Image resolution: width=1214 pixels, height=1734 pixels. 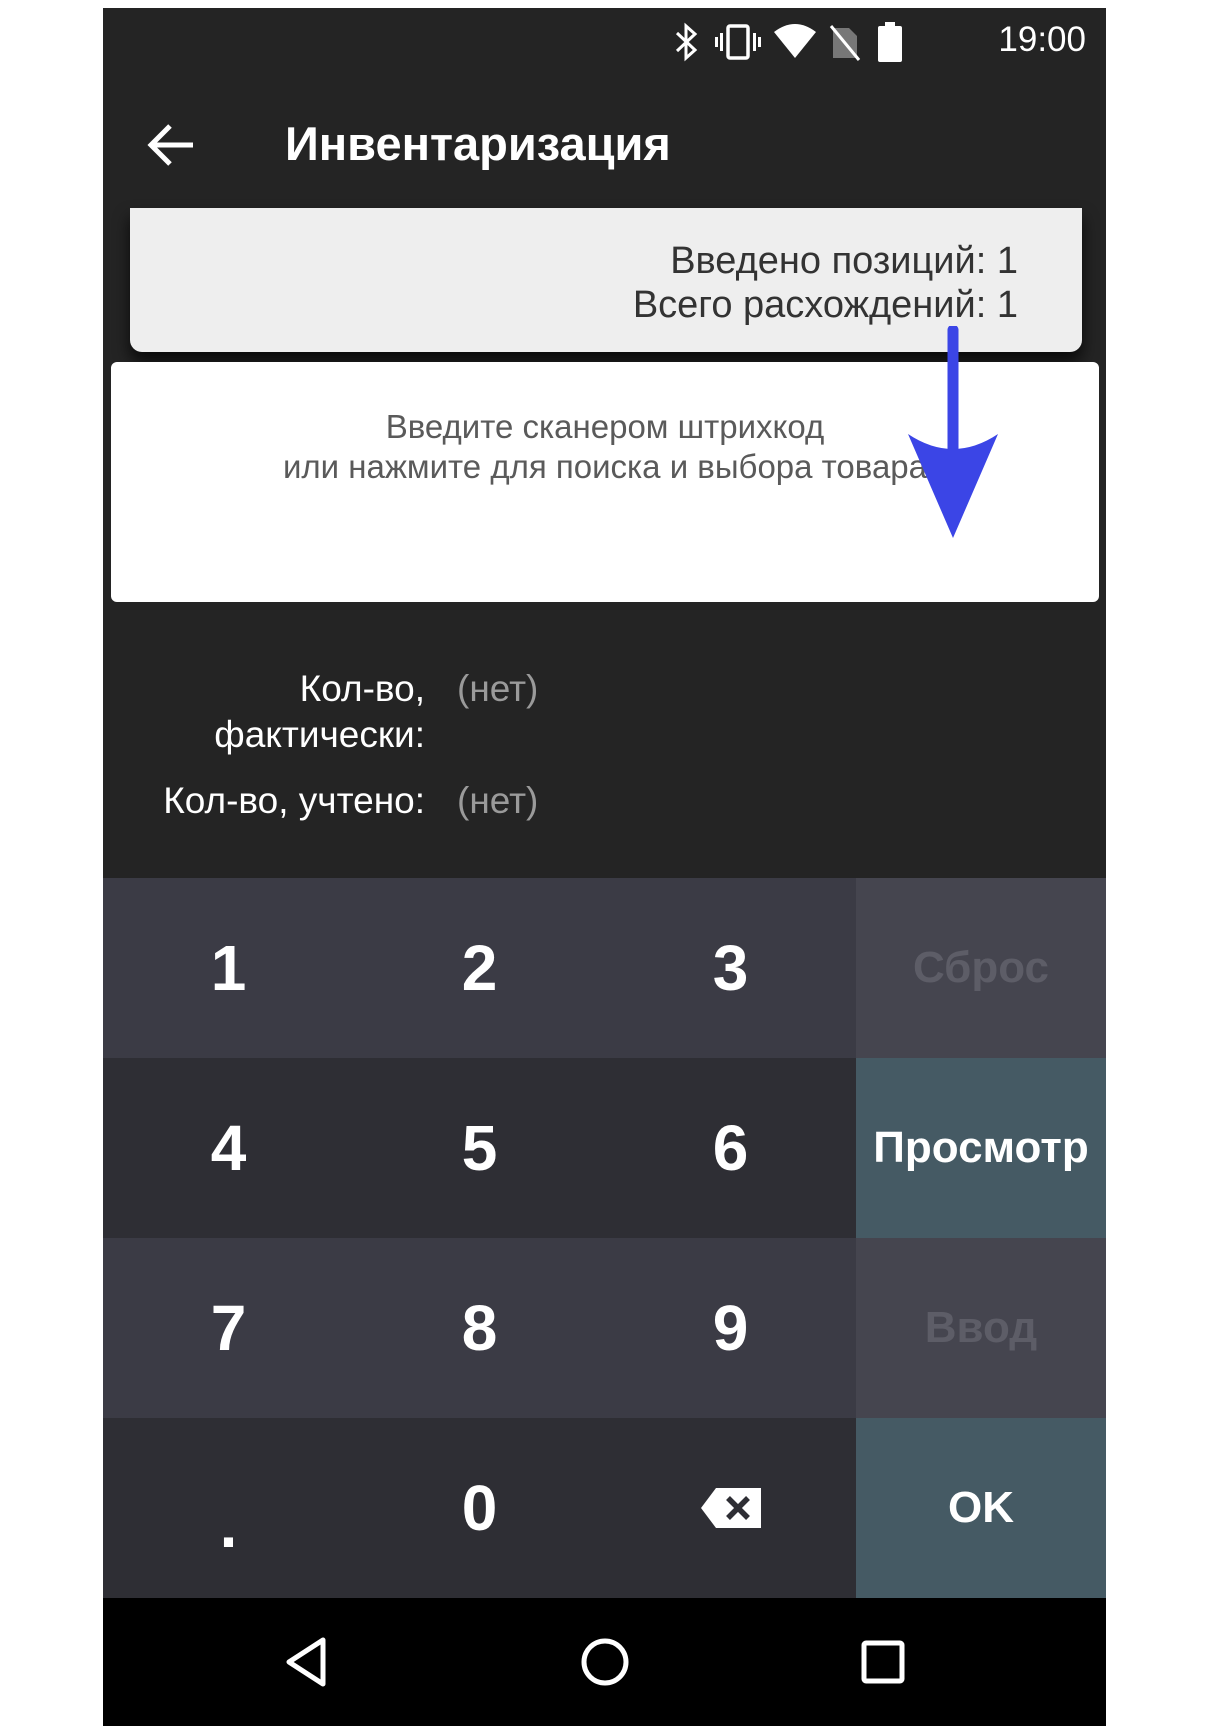 I want to click on key-7: 7, so click(x=228, y=1328).